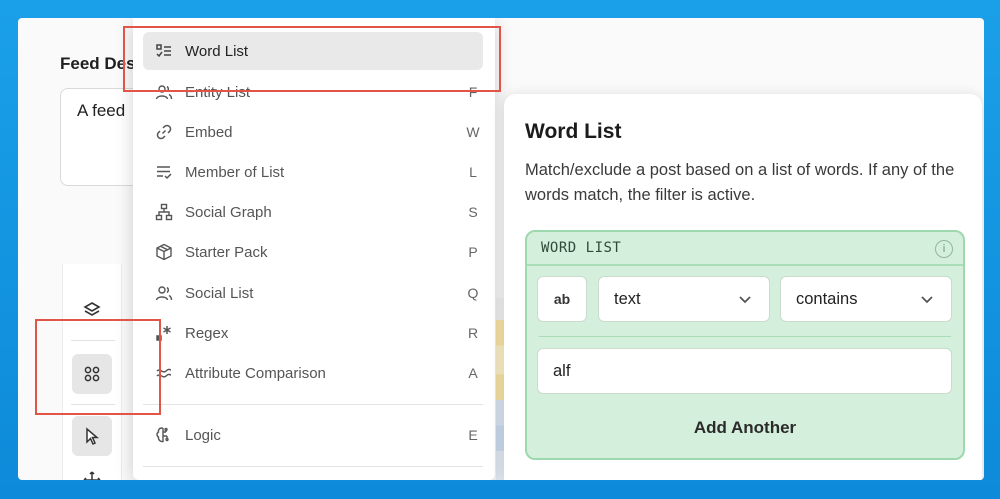  Describe the element at coordinates (313, 172) in the screenshot. I see `menu-item-member-of-list: Member of List L` at that location.